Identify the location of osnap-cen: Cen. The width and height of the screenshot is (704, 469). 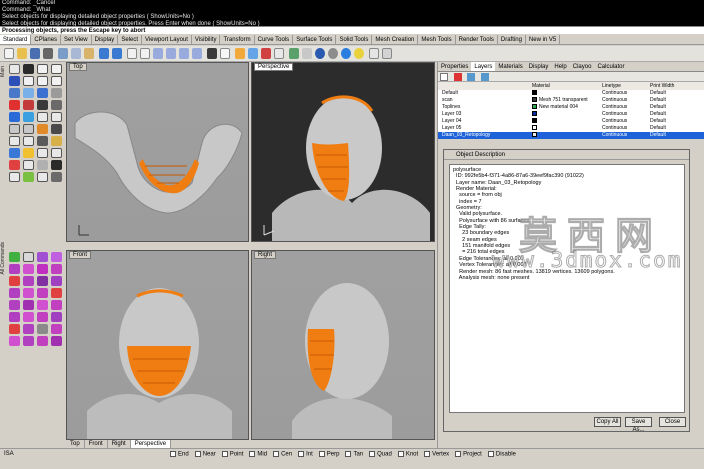
(282, 454).